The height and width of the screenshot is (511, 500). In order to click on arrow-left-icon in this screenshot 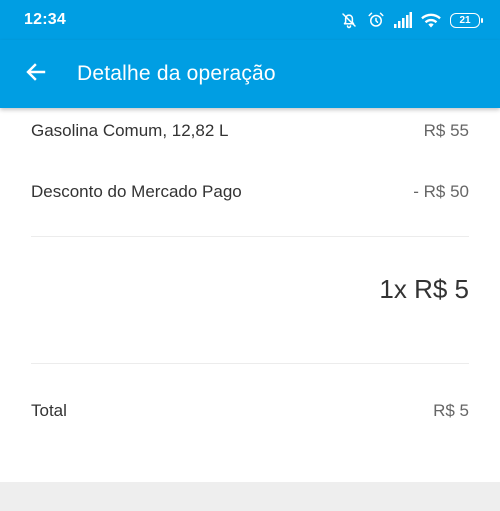, I will do `click(36, 74)`.